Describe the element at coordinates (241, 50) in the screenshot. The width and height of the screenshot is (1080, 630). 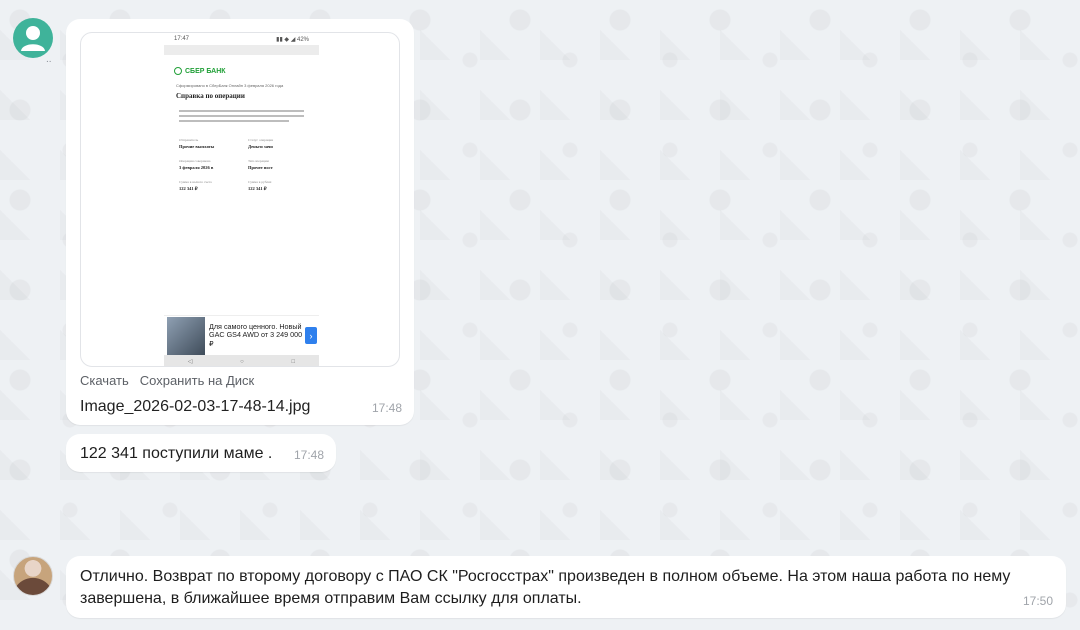
I see `phone-header-strip` at that location.